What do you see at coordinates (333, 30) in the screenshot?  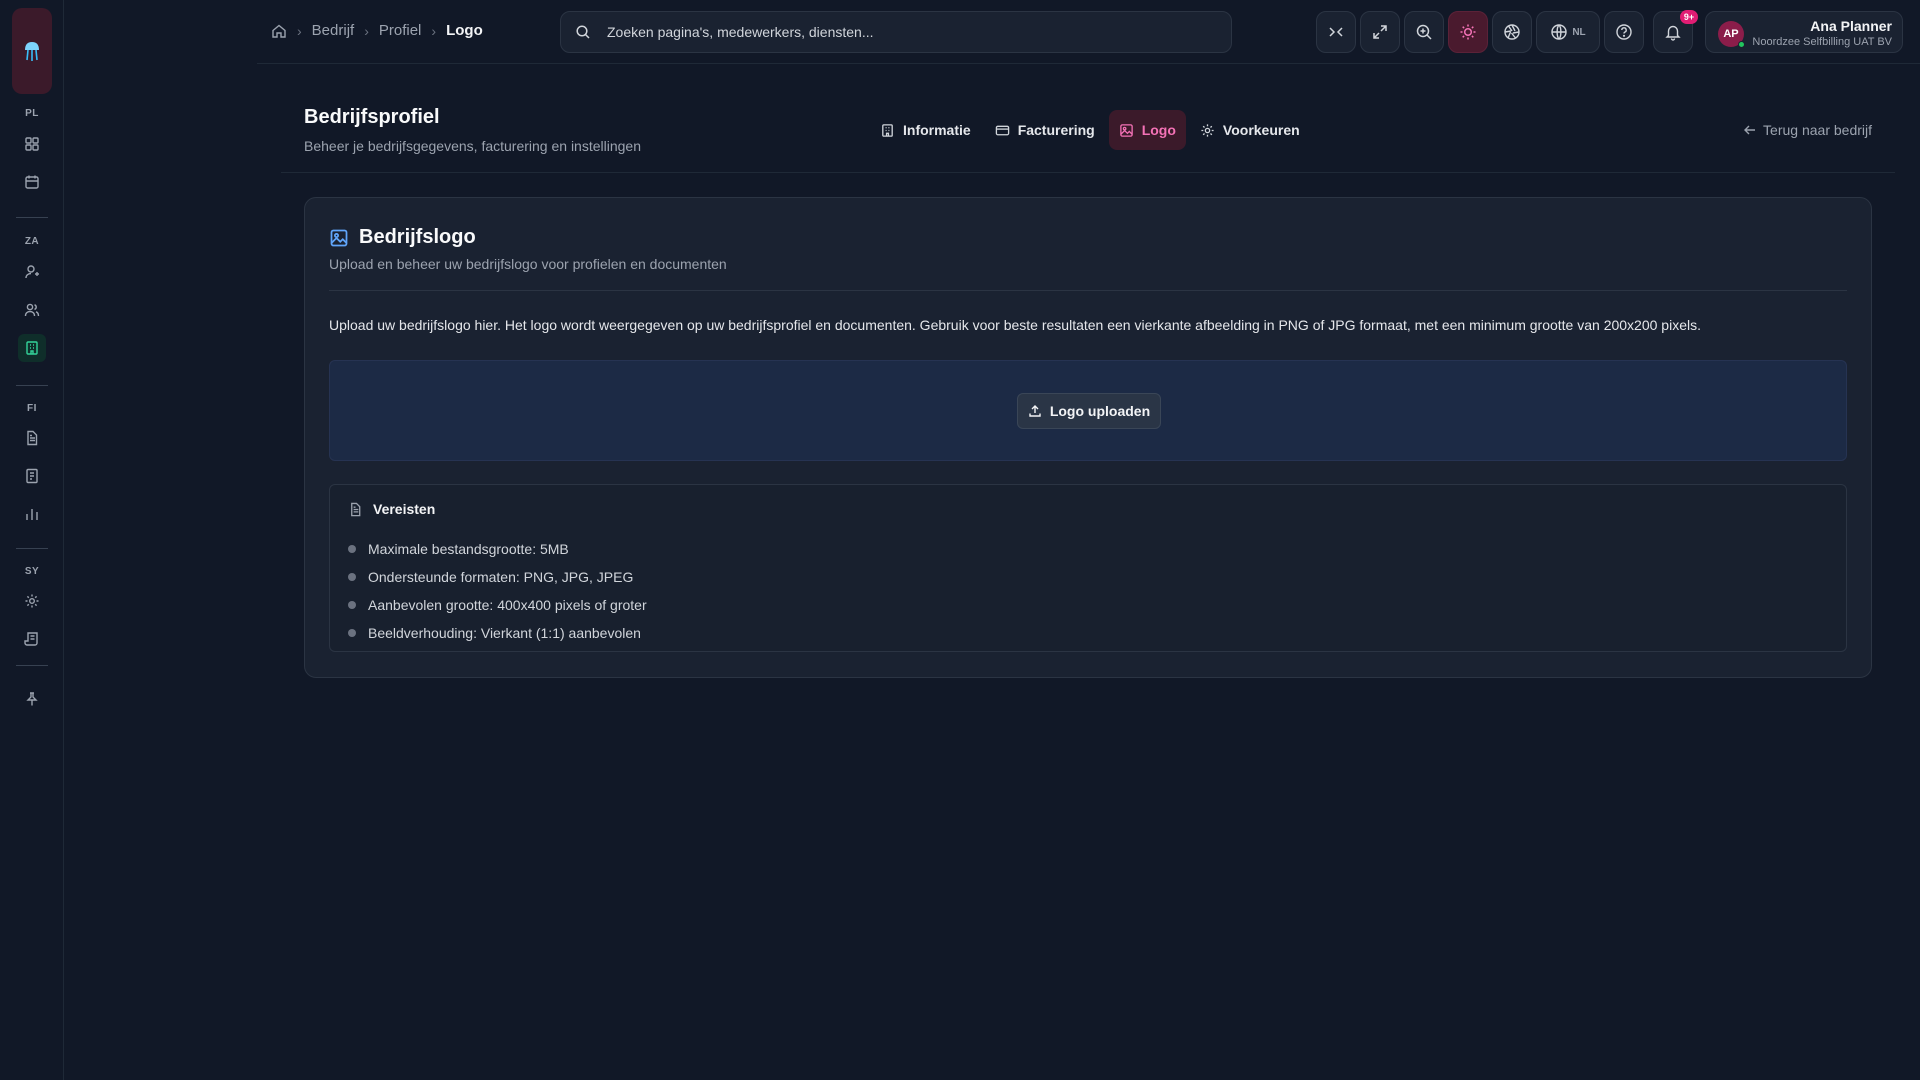 I see `breadcrumb-item: Bedrijf` at bounding box center [333, 30].